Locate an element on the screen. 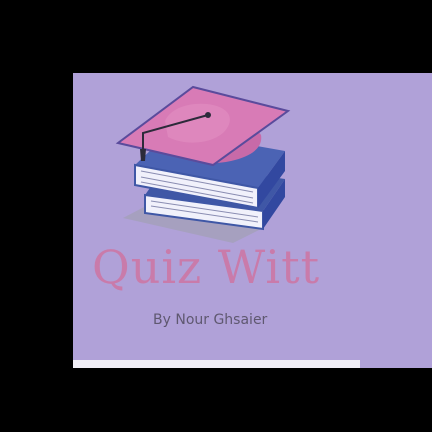 This screenshot has width=432, height=432. graduation-cap-books-icon is located at coordinates (203, 164).